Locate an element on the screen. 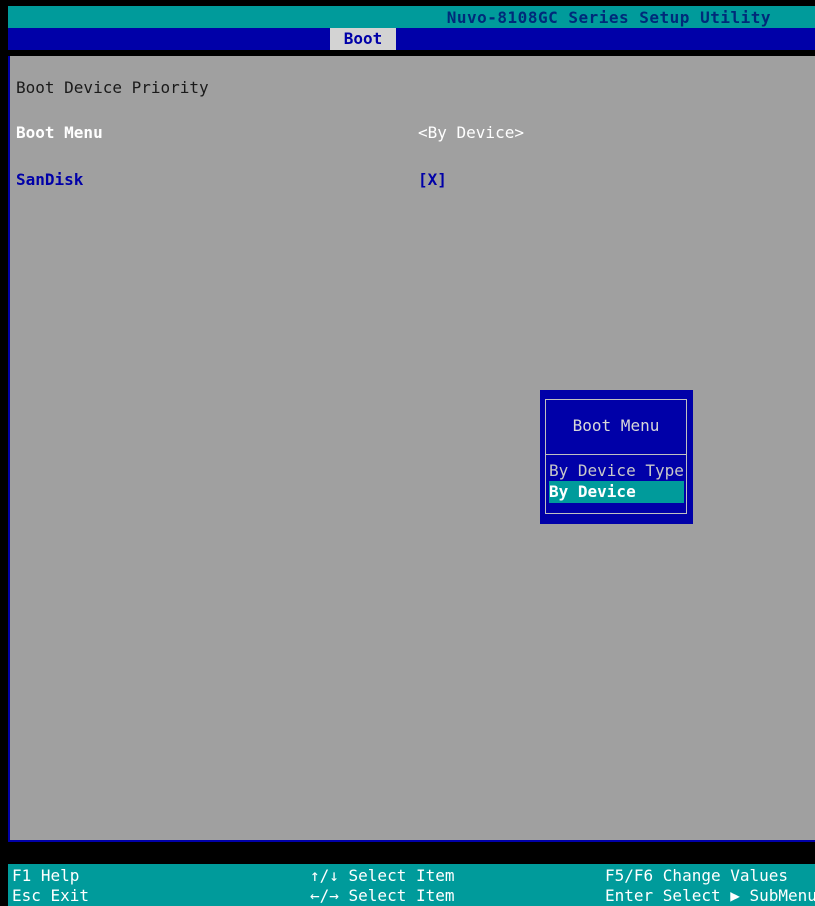  popup-frame: Boot Menu By Device Type By Device is located at coordinates (616, 456).